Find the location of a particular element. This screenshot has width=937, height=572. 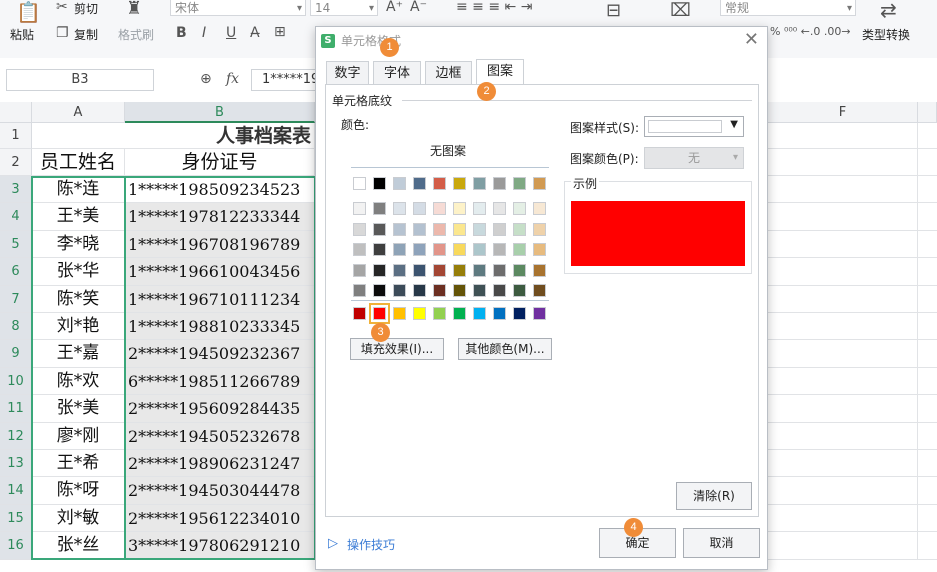

fx-icon: fx is located at coordinates (232, 79).